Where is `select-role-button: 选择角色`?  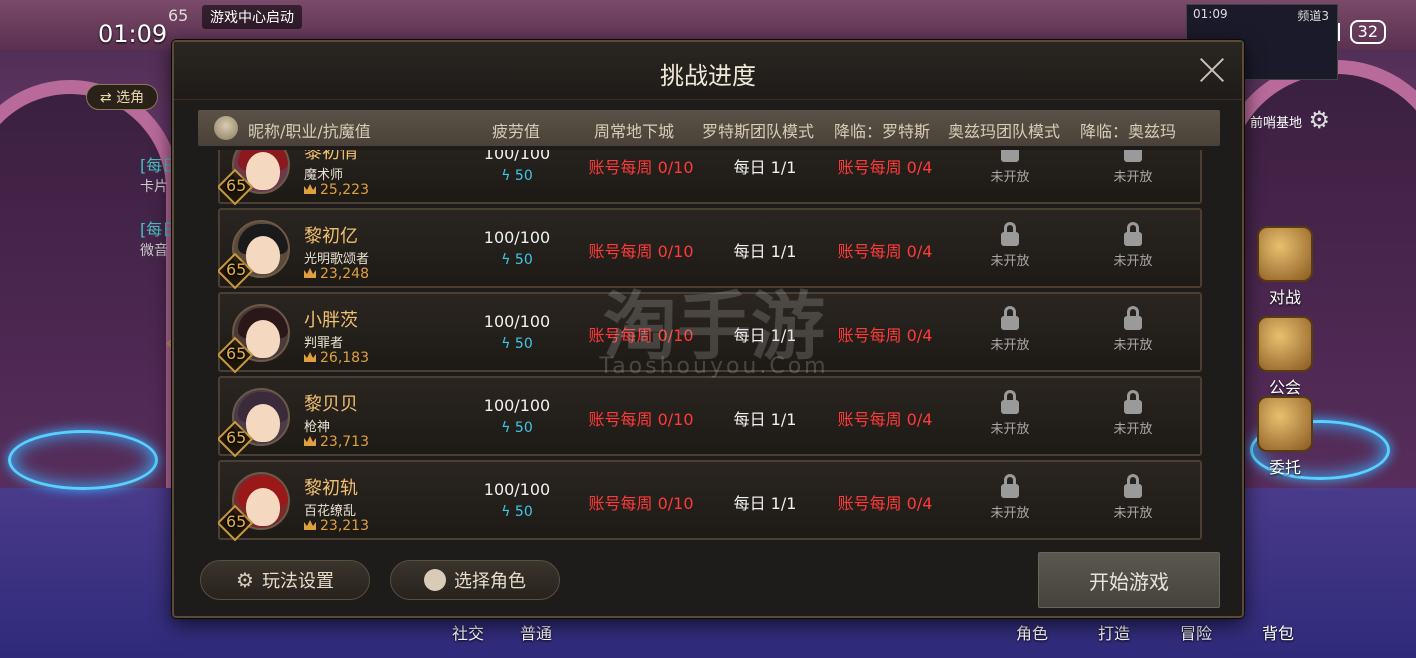
select-role-button: 选择角色 is located at coordinates (475, 580).